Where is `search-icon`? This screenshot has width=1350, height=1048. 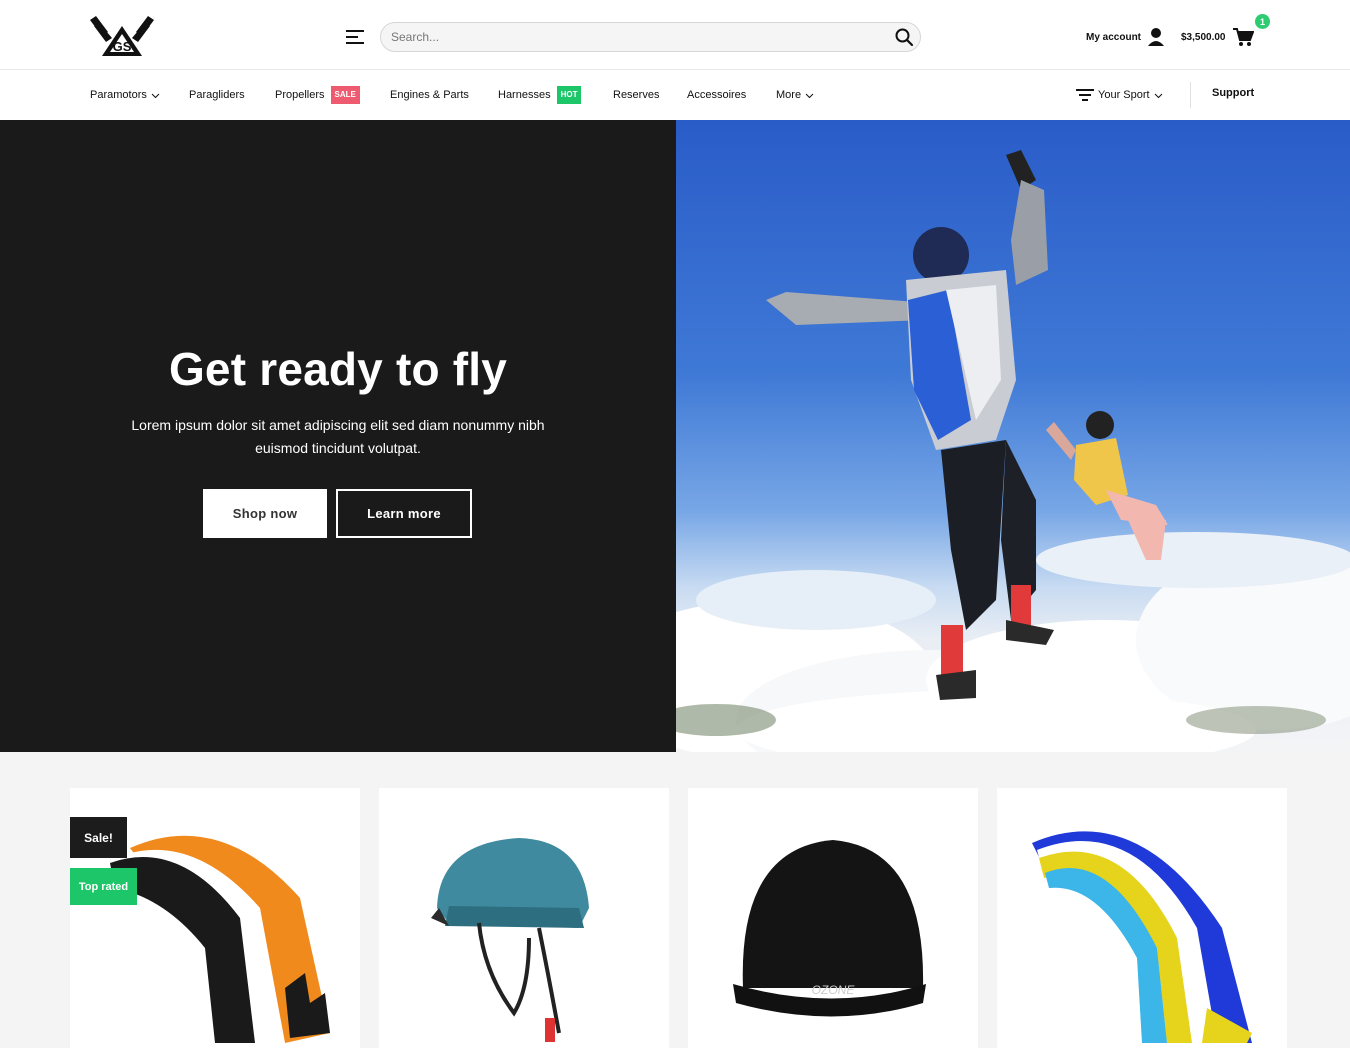
search-icon is located at coordinates (904, 37).